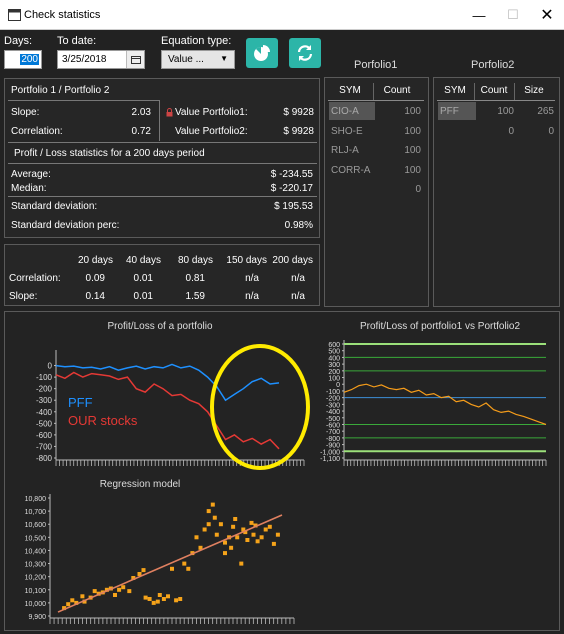  I want to click on legend-our-stocks: OUR stocks, so click(103, 420).